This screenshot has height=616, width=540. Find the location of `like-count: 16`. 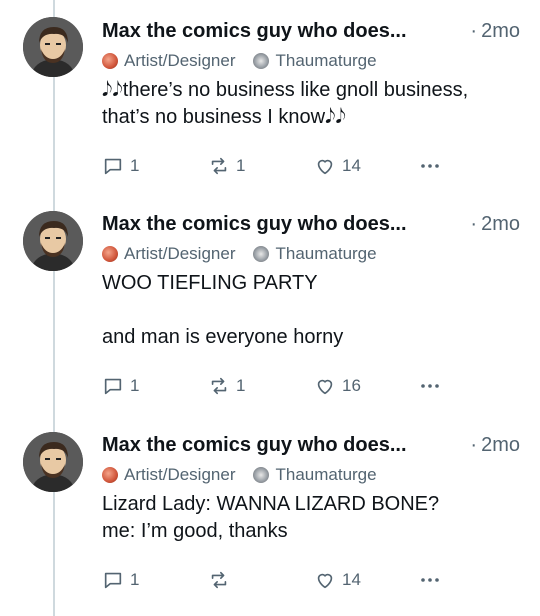

like-count: 16 is located at coordinates (351, 385).